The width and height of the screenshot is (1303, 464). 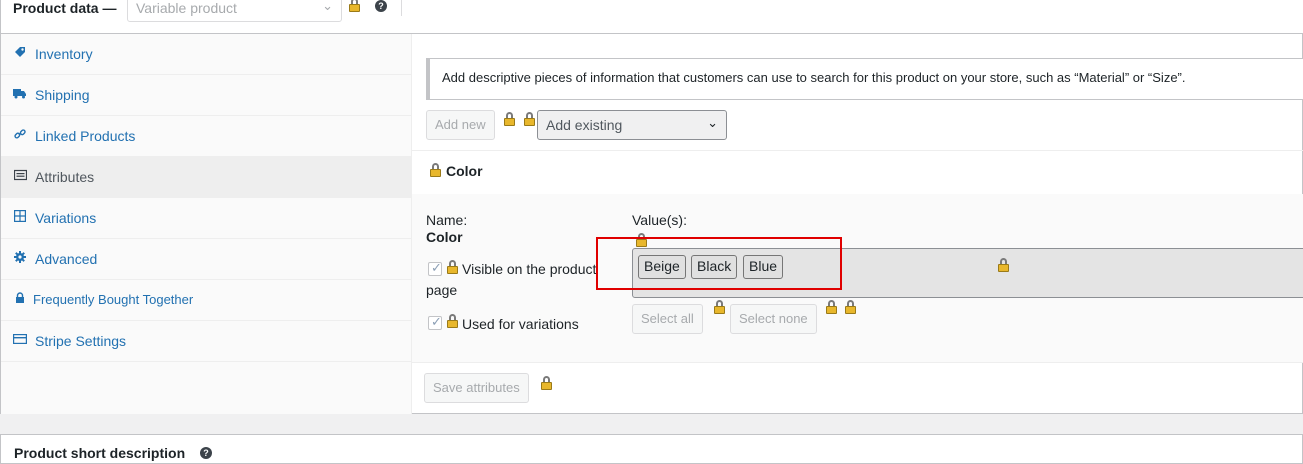 What do you see at coordinates (81, 341) in the screenshot?
I see `tab-label: Stripe Settings` at bounding box center [81, 341].